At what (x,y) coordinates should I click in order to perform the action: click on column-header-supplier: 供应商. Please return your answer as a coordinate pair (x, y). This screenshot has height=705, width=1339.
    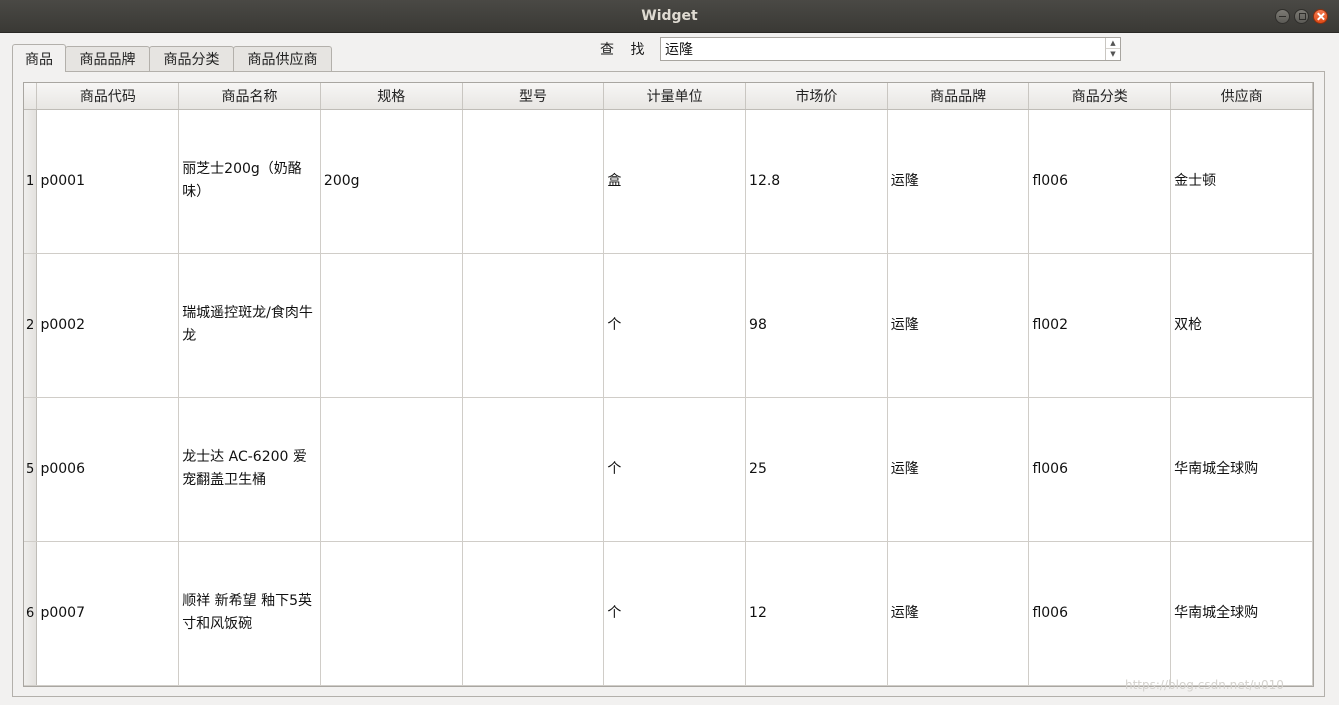
    Looking at the image, I should click on (1241, 96).